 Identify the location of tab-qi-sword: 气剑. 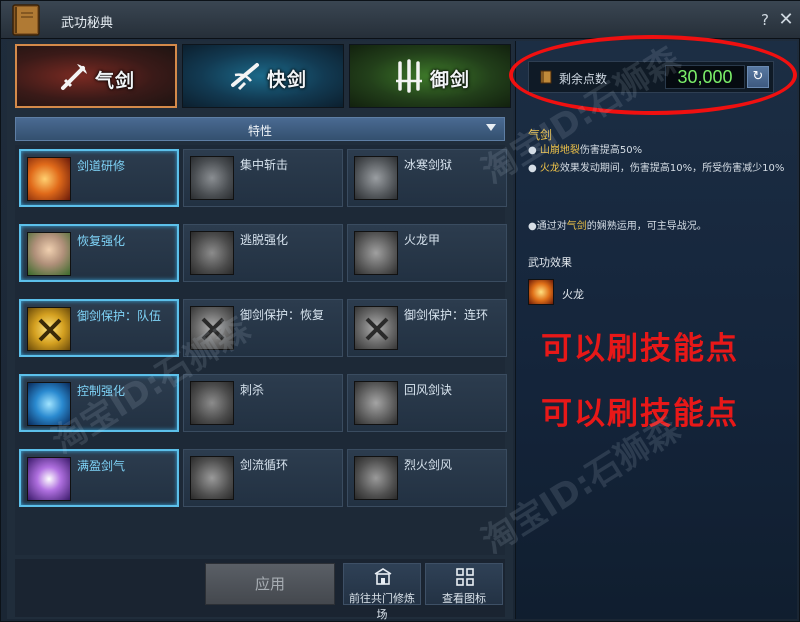
(96, 76).